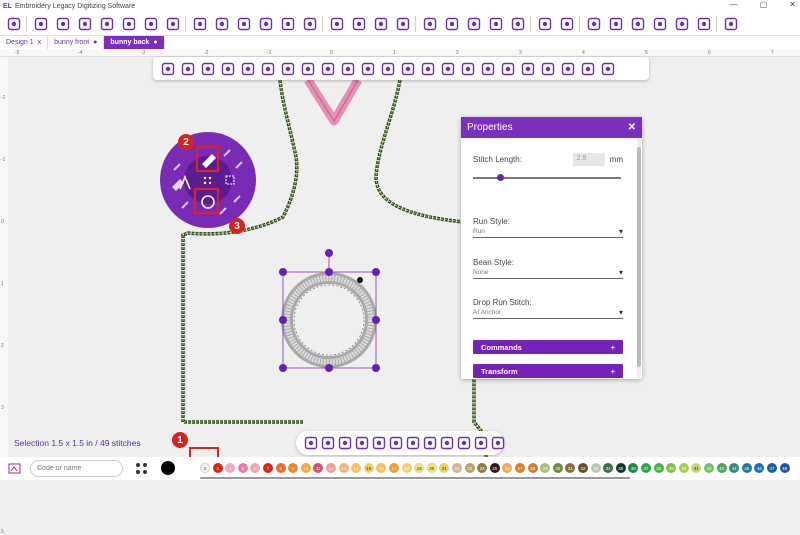 The height and width of the screenshot is (535, 800). I want to click on thread-swatch: 2, so click(205, 468).